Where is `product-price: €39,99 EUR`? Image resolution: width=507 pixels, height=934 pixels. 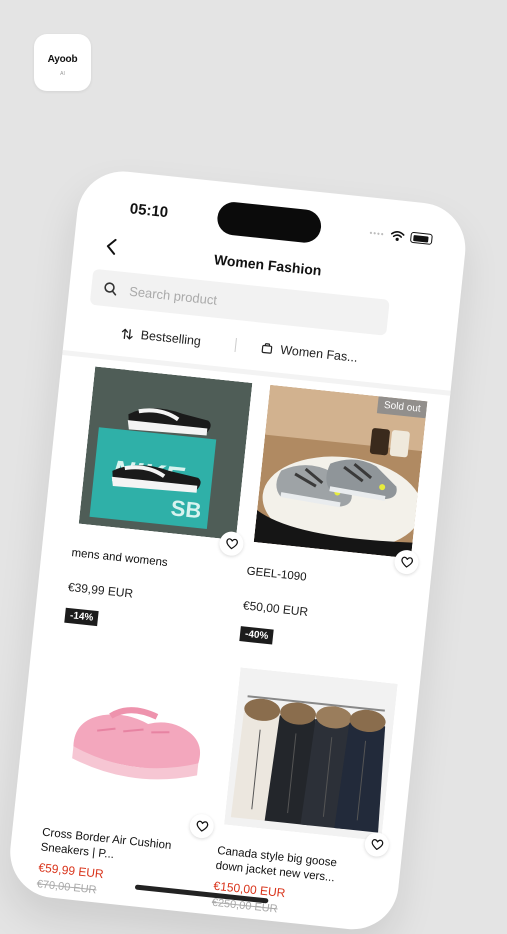 product-price: €39,99 EUR is located at coordinates (100, 590).